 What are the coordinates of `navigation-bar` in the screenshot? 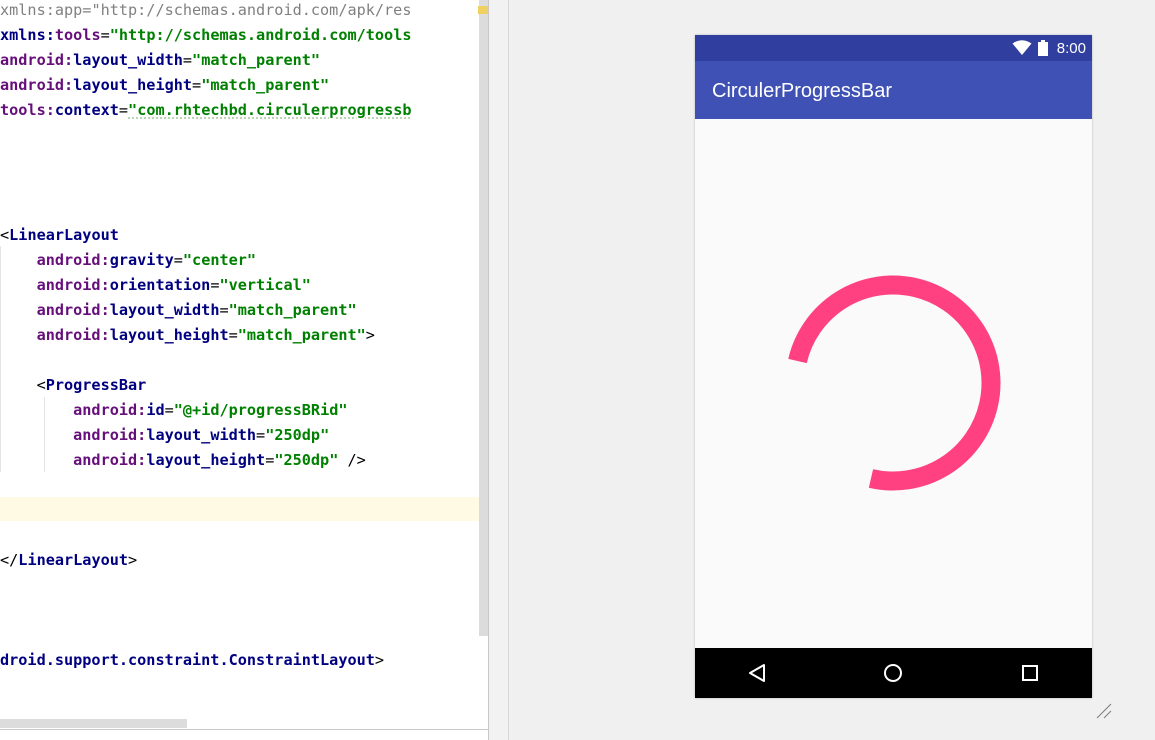 It's located at (893, 673).